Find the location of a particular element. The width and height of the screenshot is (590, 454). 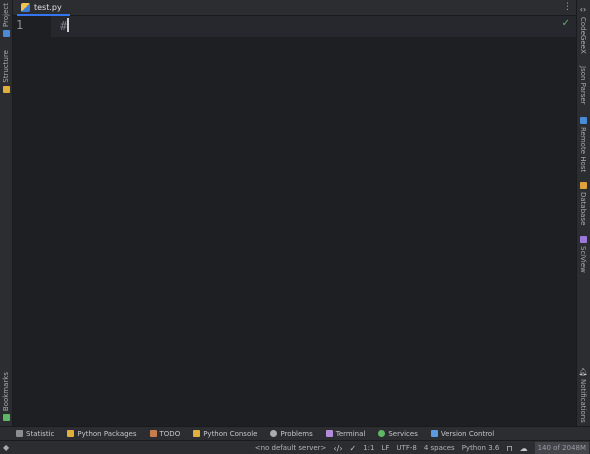

python-console-icon is located at coordinates (197, 433).